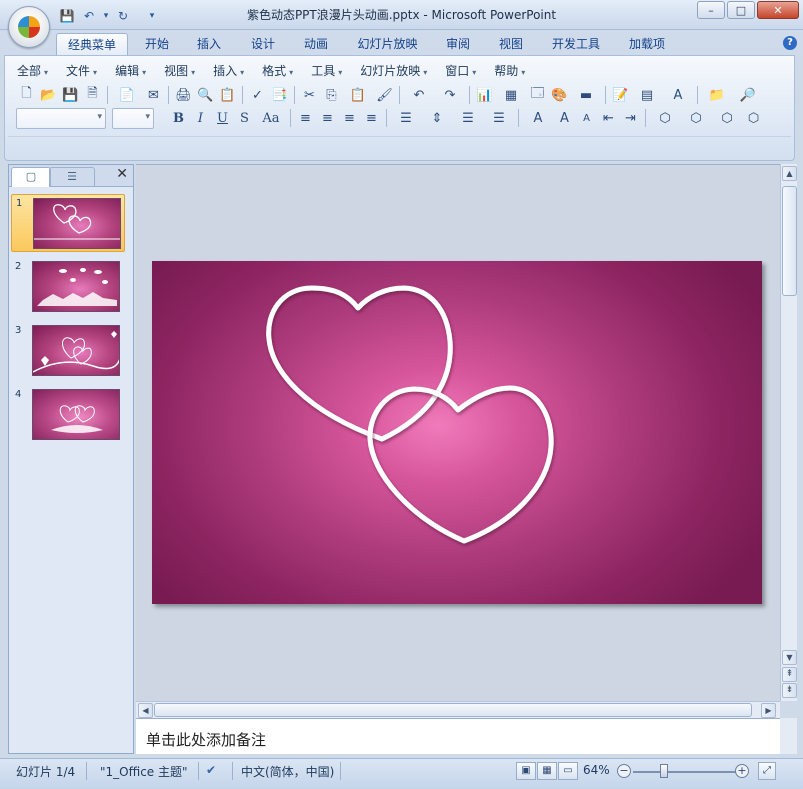 The height and width of the screenshot is (789, 803). I want to click on bold-button: B, so click(178, 118).